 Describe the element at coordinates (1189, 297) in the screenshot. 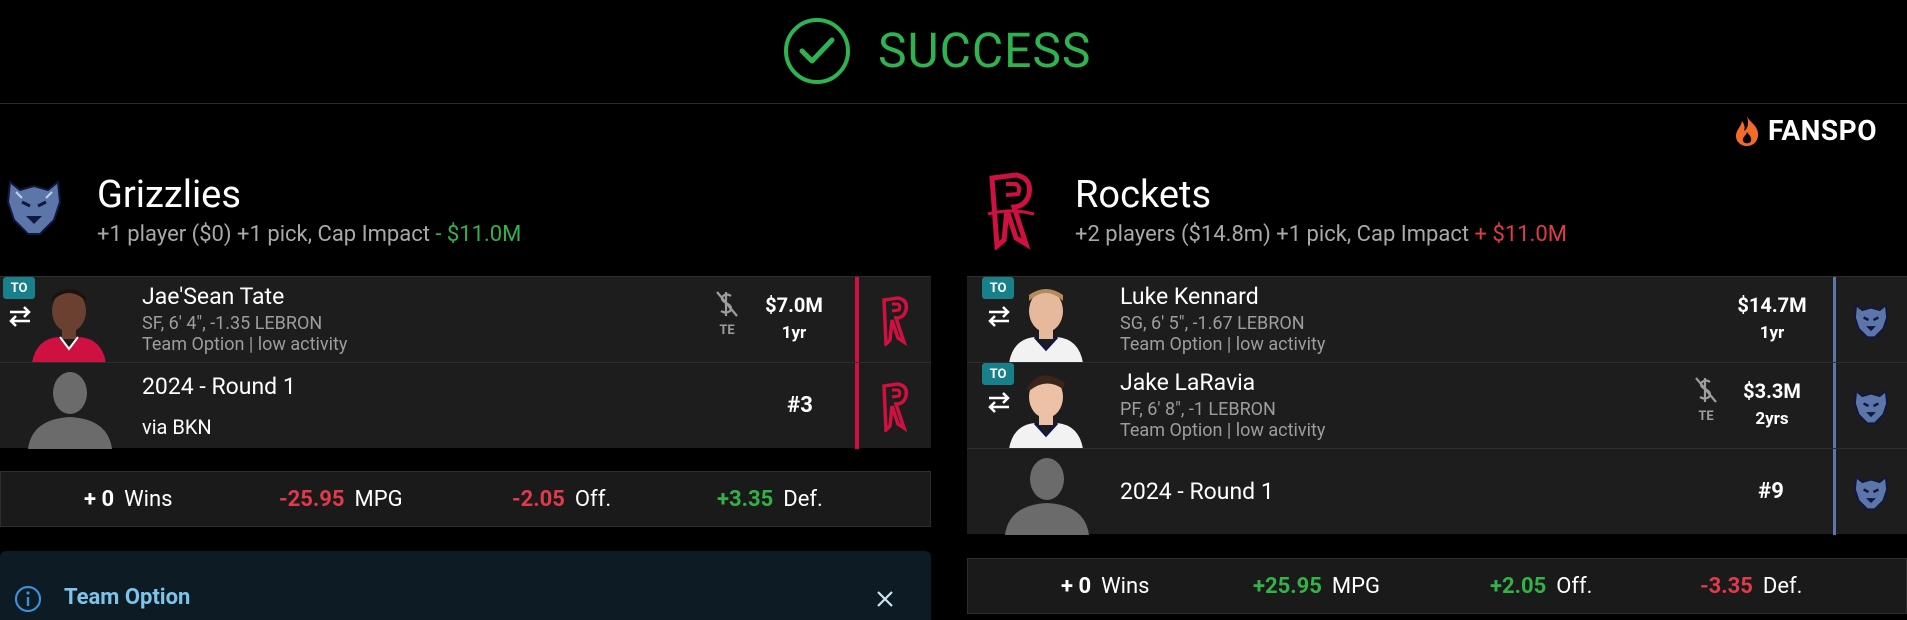

I see `player-name: Luke Kennard` at that location.